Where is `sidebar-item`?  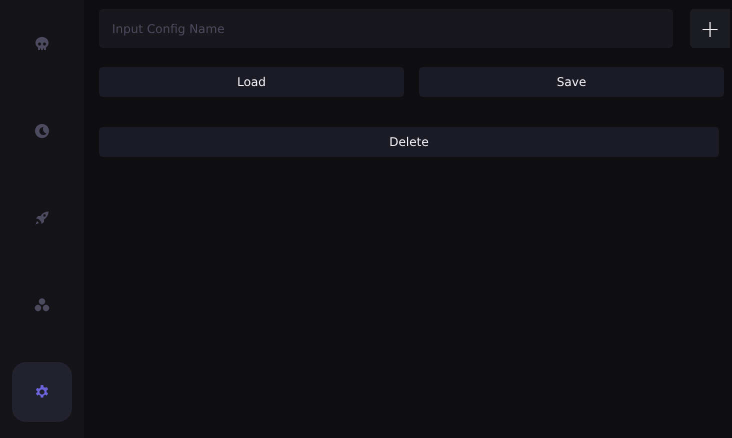 sidebar-item is located at coordinates (42, 392).